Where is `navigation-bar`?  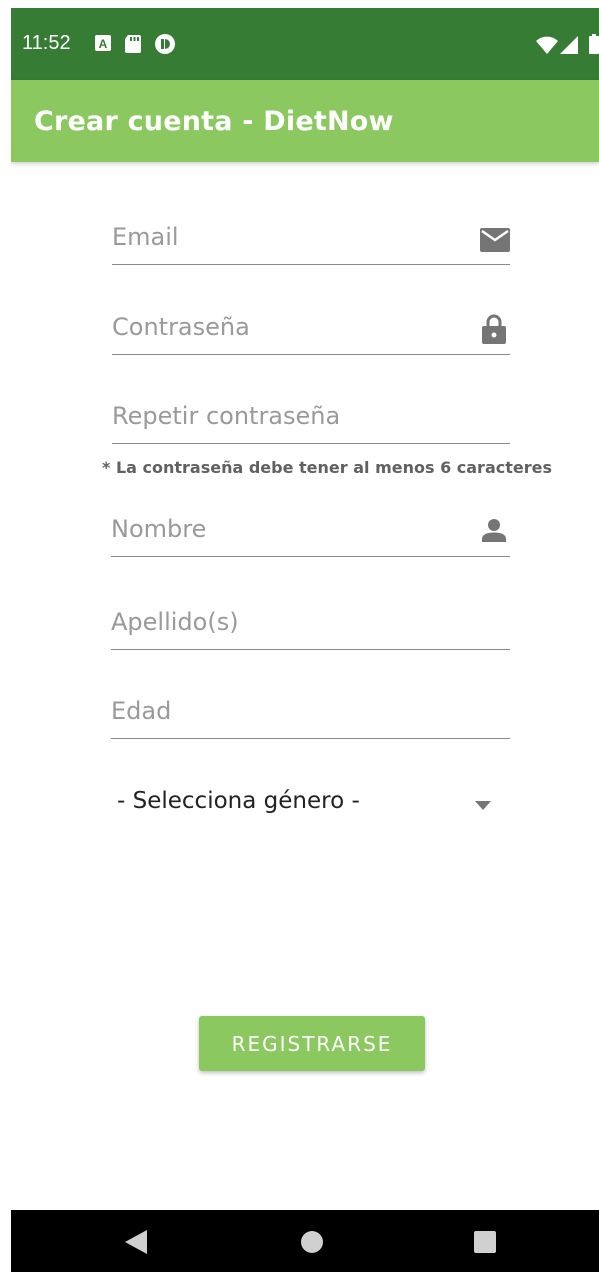
navigation-bar is located at coordinates (305, 1241).